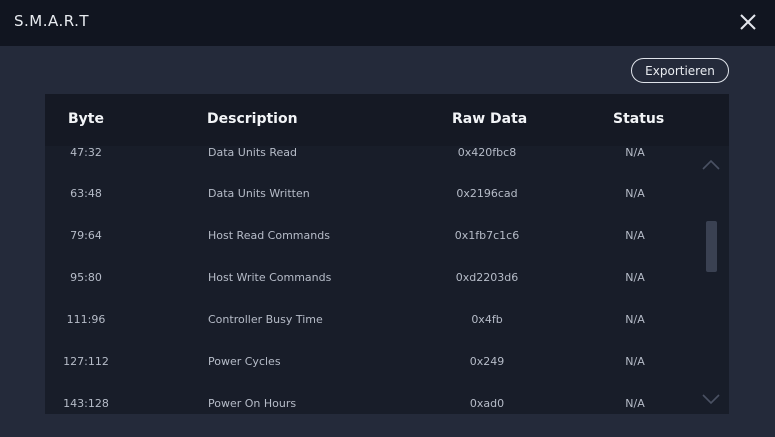 The height and width of the screenshot is (437, 775). I want to click on cell-byte: 127:112, so click(86, 361).